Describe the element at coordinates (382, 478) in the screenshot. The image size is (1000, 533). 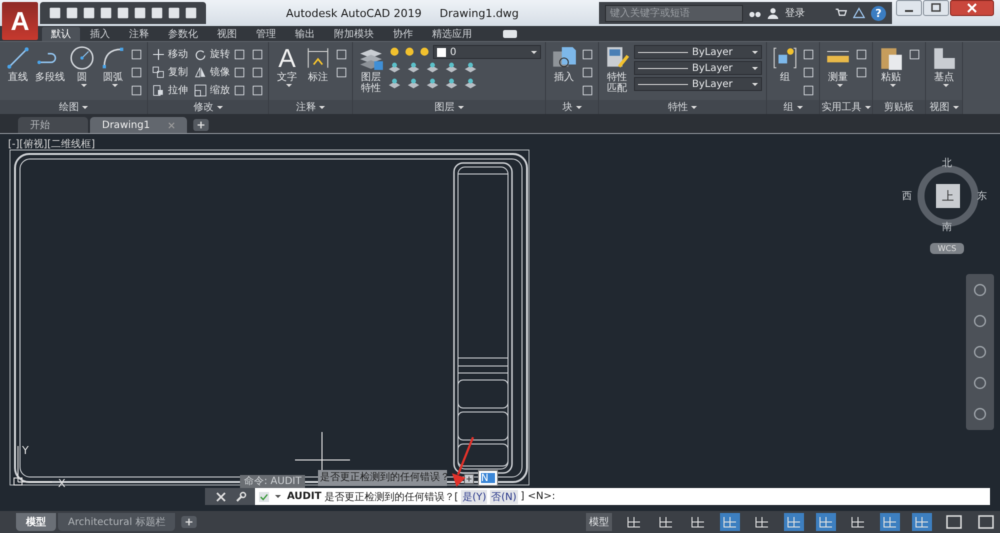
I see `dynamic-input-prompt: 是否更正检测到的任何错误？` at that location.